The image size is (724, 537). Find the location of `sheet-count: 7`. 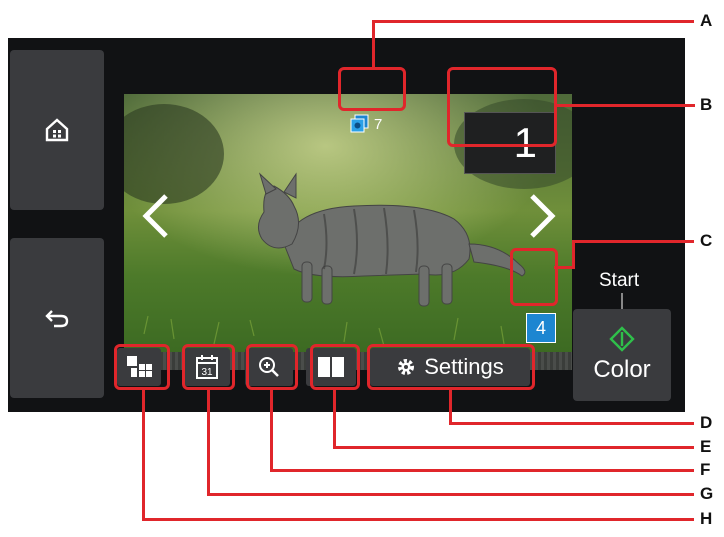

sheet-count: 7 is located at coordinates (378, 124).